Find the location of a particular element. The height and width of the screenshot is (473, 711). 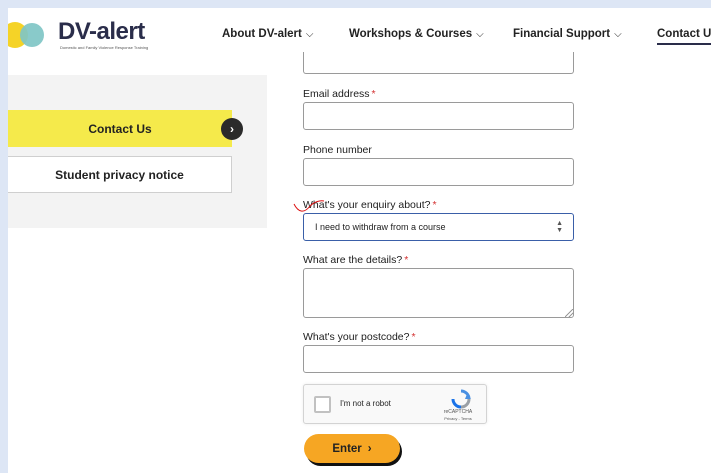

sidebar-item-contact-us: Contact Us is located at coordinates (120, 128).